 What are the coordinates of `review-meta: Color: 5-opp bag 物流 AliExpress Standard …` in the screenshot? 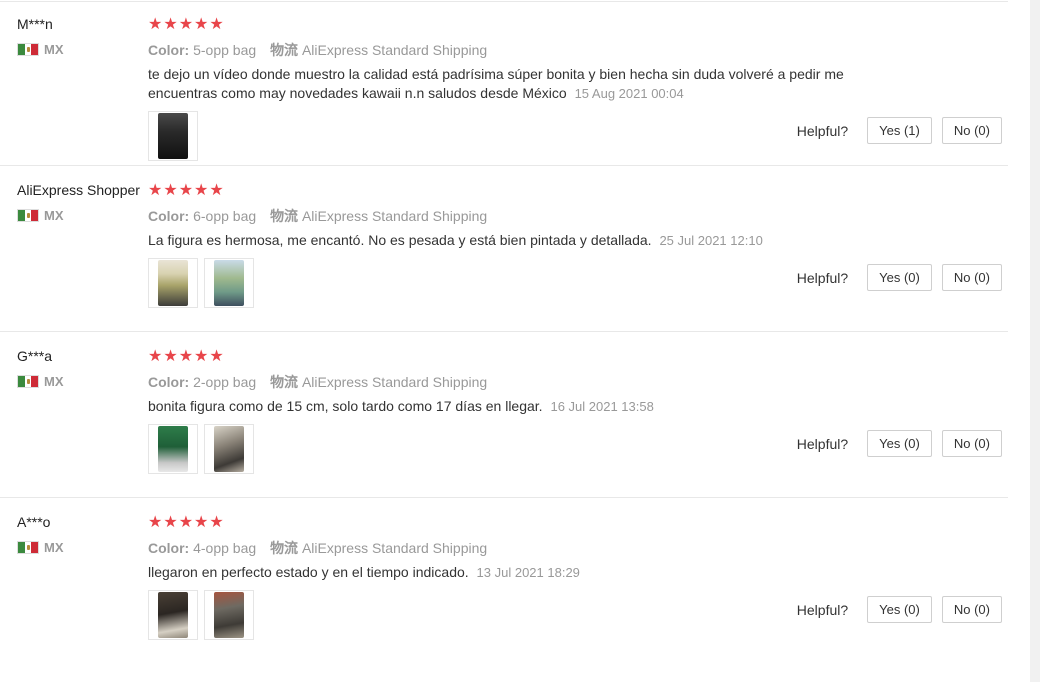 It's located at (317, 50).